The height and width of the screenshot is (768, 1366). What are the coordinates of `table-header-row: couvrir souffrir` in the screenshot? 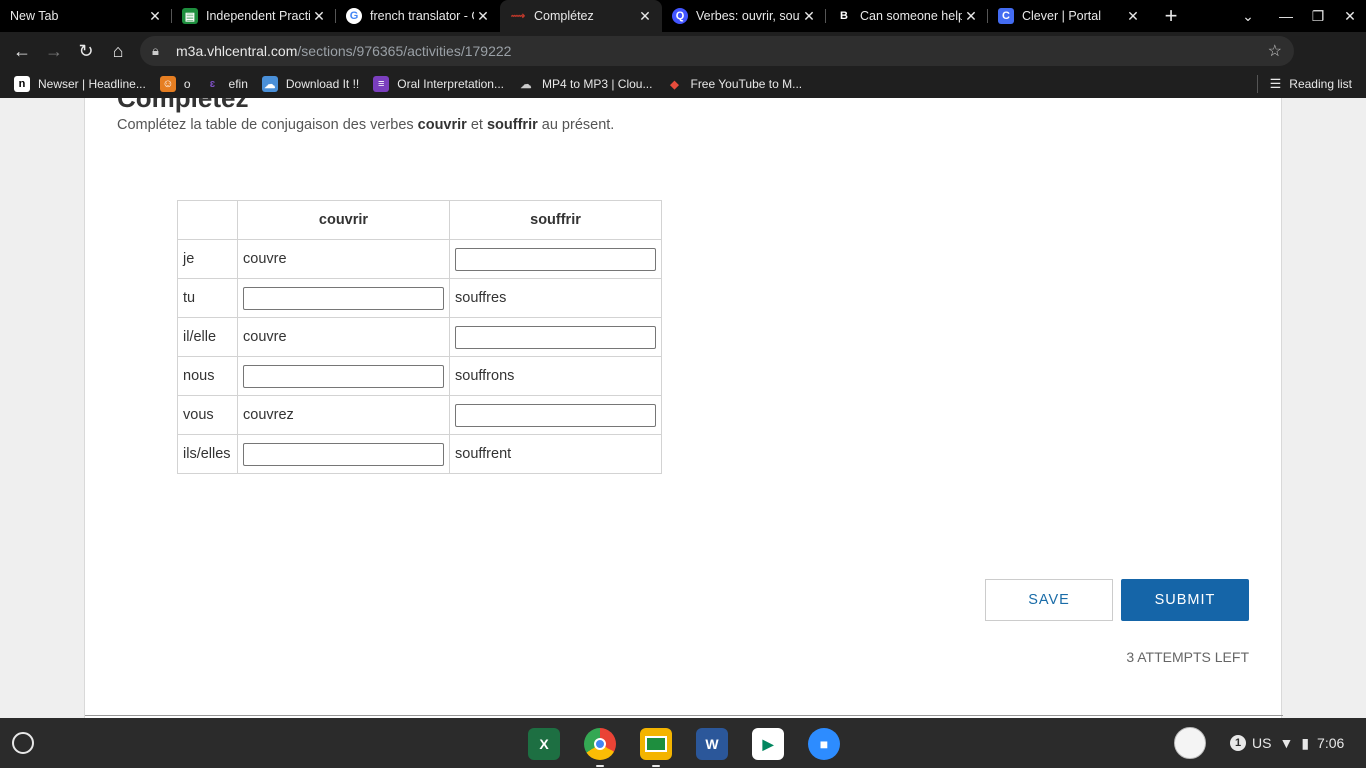 It's located at (419, 220).